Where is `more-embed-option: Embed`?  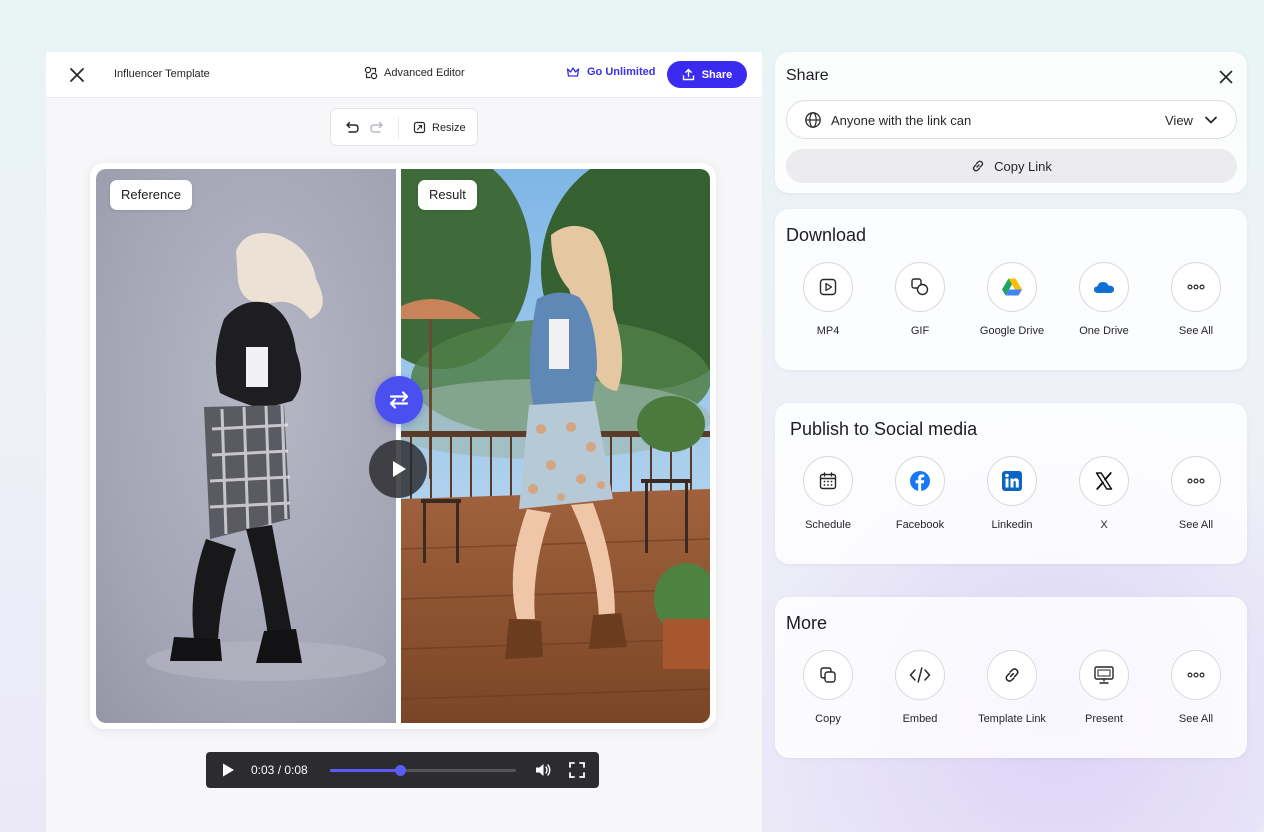
more-embed-option: Embed is located at coordinates (920, 688).